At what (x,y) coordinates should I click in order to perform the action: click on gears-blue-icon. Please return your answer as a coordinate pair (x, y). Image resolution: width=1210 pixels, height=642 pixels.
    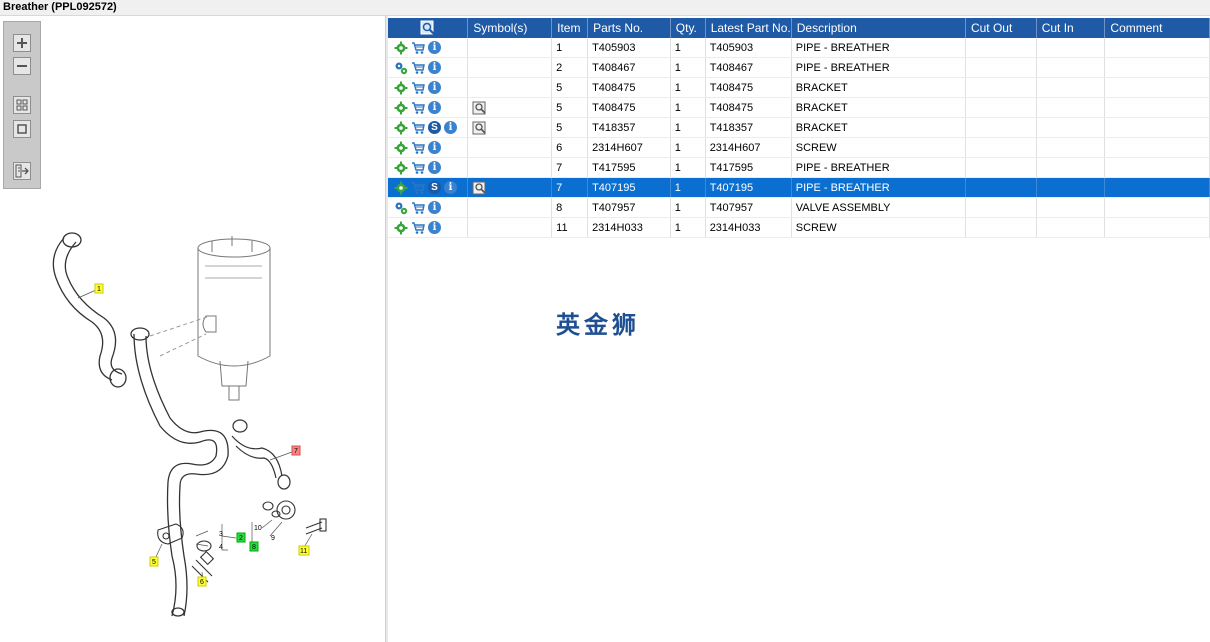
    Looking at the image, I should click on (401, 68).